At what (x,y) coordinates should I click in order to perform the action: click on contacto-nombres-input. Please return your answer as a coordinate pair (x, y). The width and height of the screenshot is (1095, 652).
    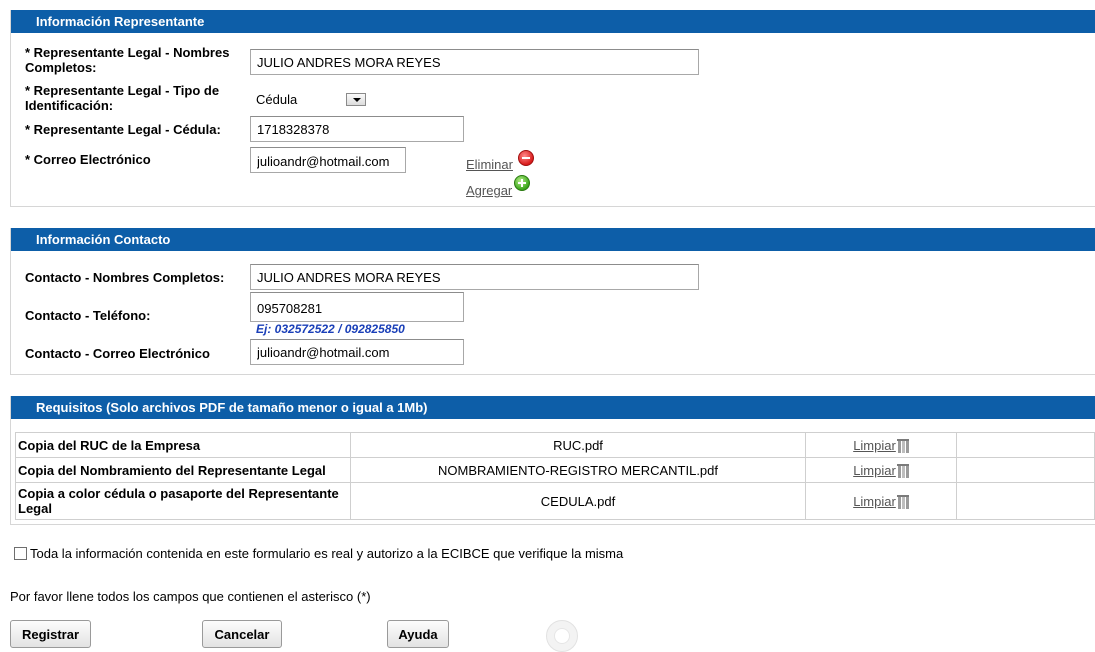
    Looking at the image, I should click on (474, 277).